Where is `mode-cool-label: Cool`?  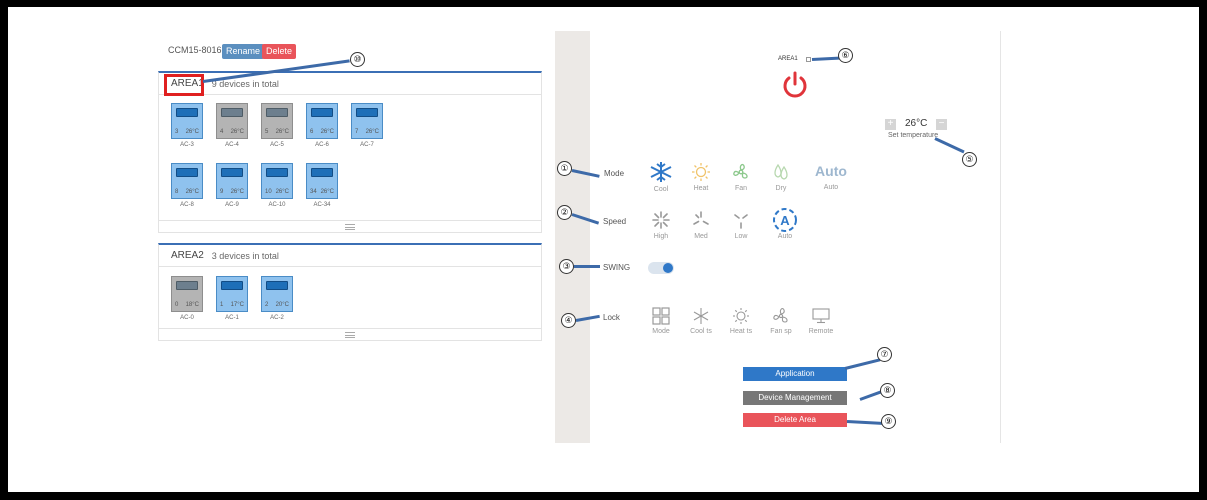
mode-cool-label: Cool is located at coordinates (661, 189).